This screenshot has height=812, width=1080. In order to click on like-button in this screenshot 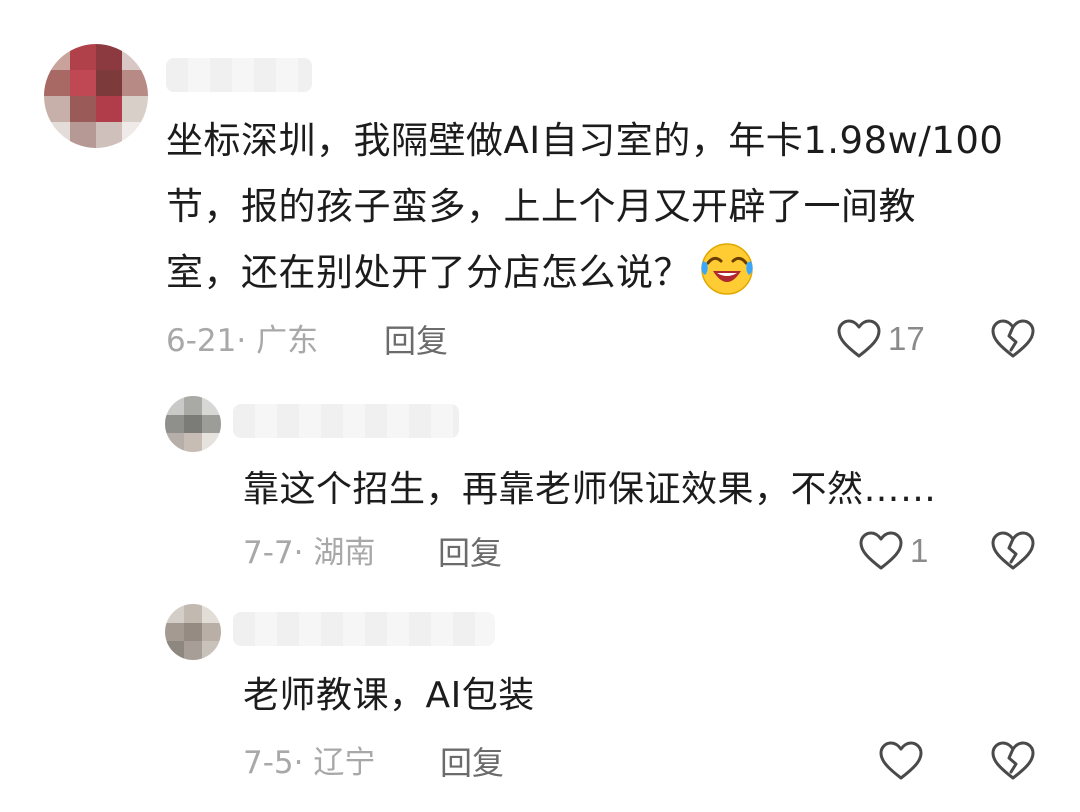, I will do `click(904, 761)`.